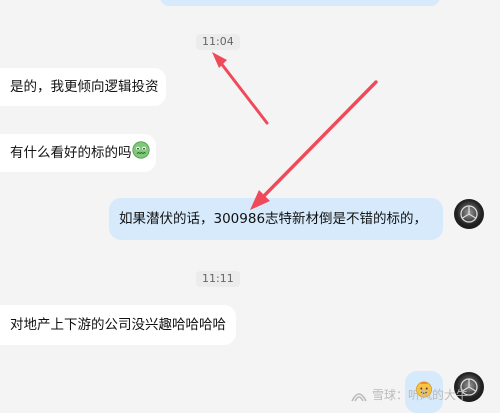 This screenshot has height=413, width=500. What do you see at coordinates (71, 153) in the screenshot?
I see `message-text: 有什么看好的标的吗` at bounding box center [71, 153].